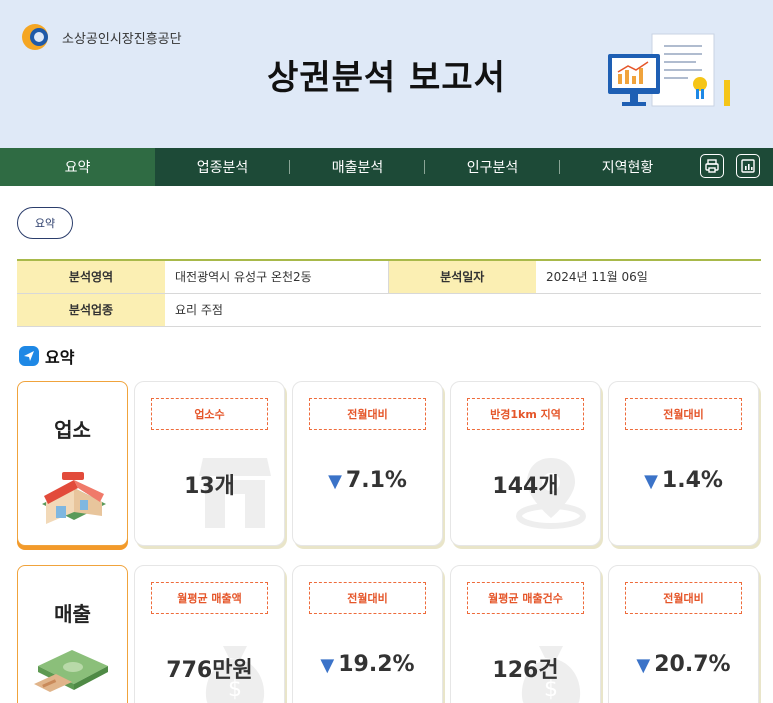 The height and width of the screenshot is (703, 773). Describe the element at coordinates (462, 276) in the screenshot. I see `date-label: 분석일자` at that location.